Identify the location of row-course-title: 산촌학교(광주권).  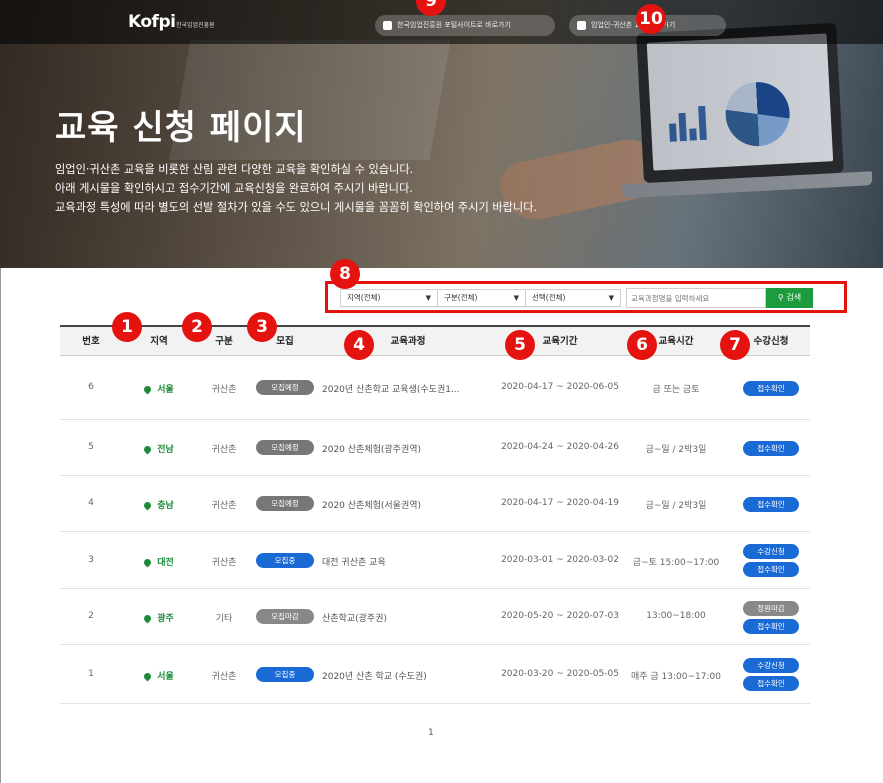
(408, 617).